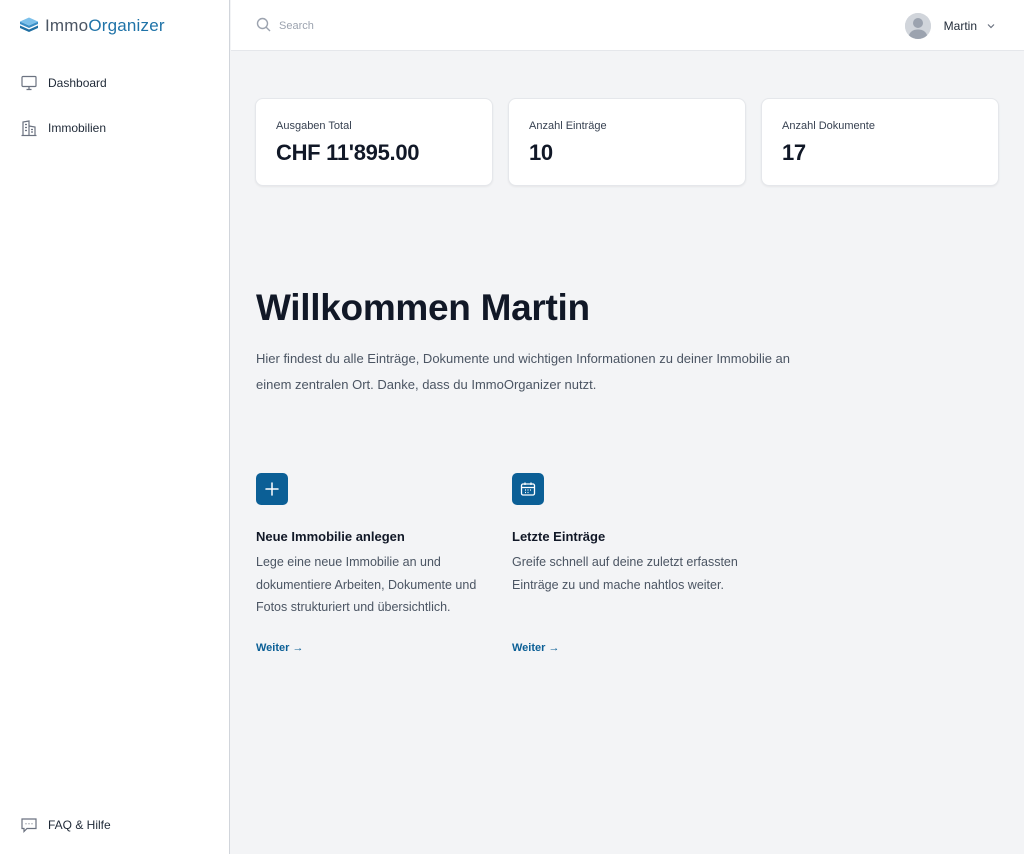  What do you see at coordinates (627, 25) in the screenshot?
I see `topbar: Martin` at bounding box center [627, 25].